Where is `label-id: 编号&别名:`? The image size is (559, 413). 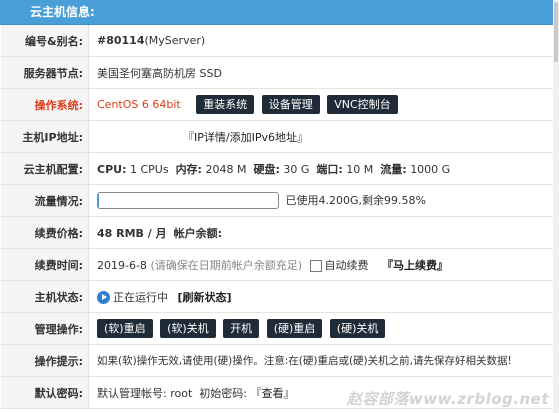 label-id: 编号&别名: is located at coordinates (45, 41).